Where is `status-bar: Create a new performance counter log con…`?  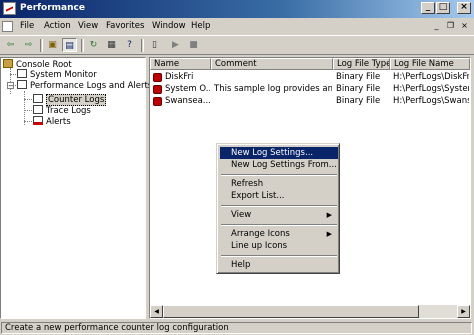 status-bar: Create a new performance counter log con… is located at coordinates (237, 328).